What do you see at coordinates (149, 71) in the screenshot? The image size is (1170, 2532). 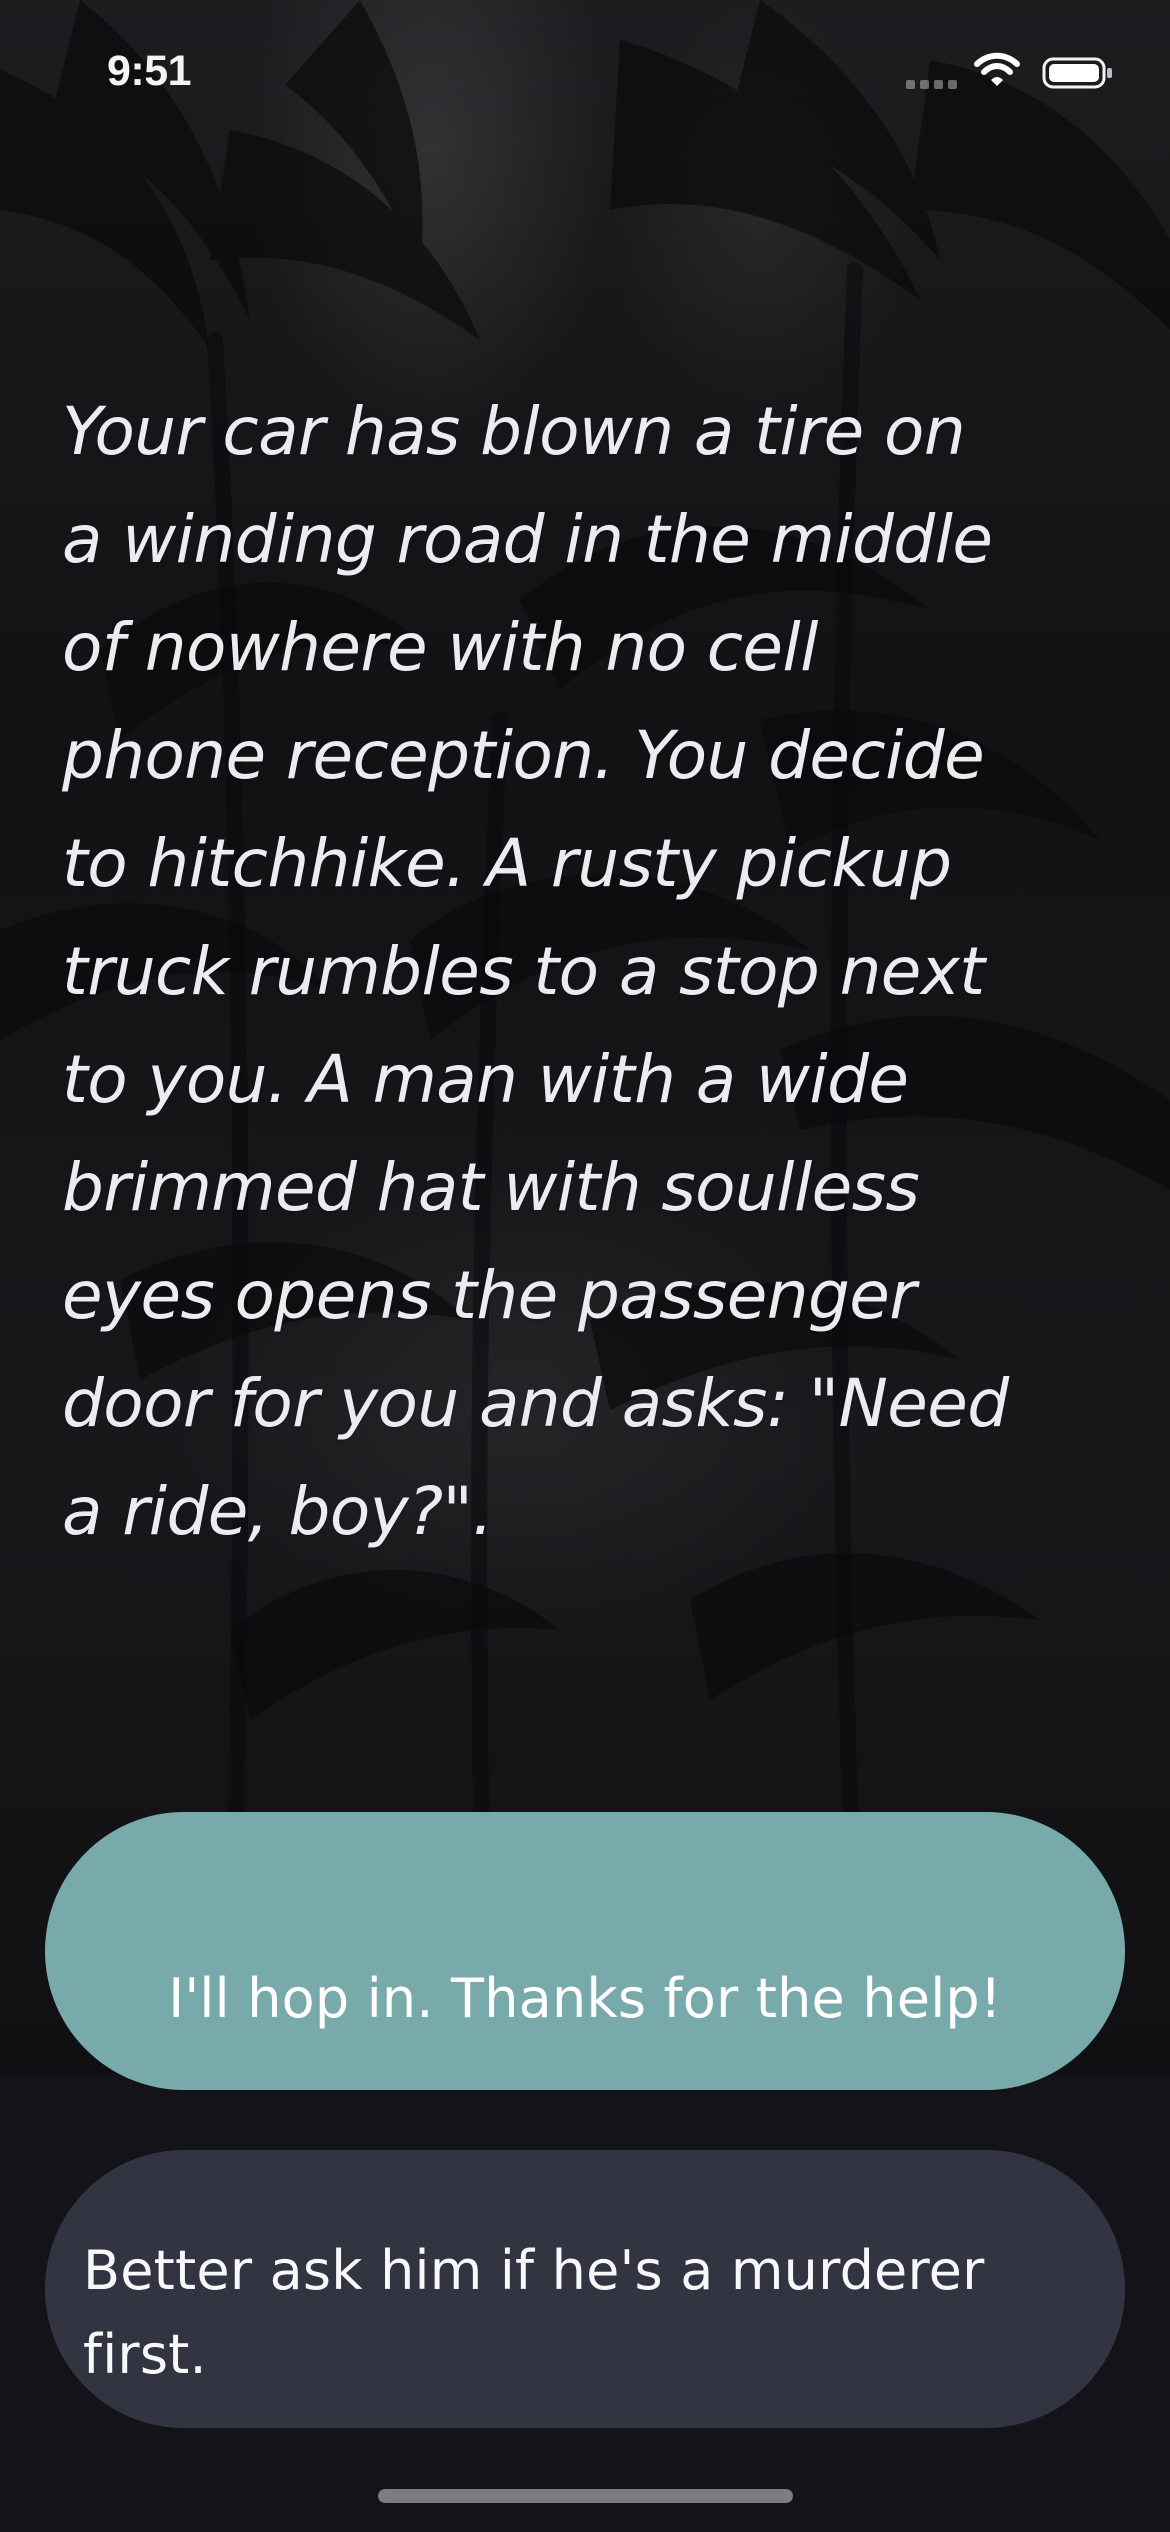 I see `status-time: 9:51` at bounding box center [149, 71].